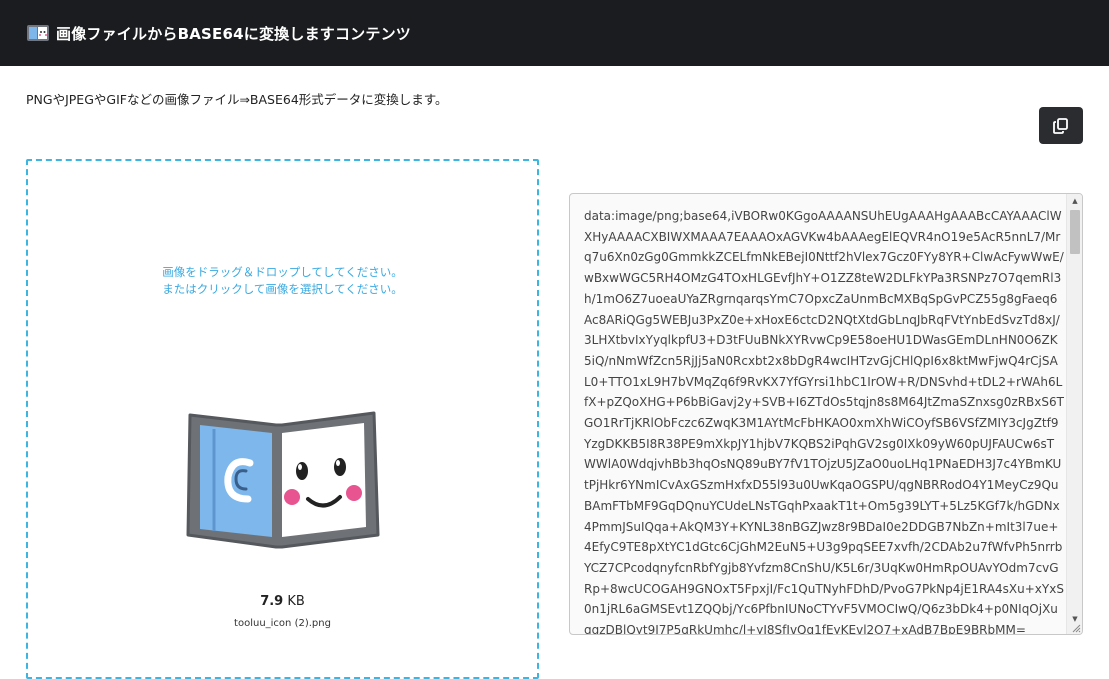 The height and width of the screenshot is (679, 1109). What do you see at coordinates (282, 289) in the screenshot?
I see `drop-hint-line-2: またはクリックして画像を選択してください。` at bounding box center [282, 289].